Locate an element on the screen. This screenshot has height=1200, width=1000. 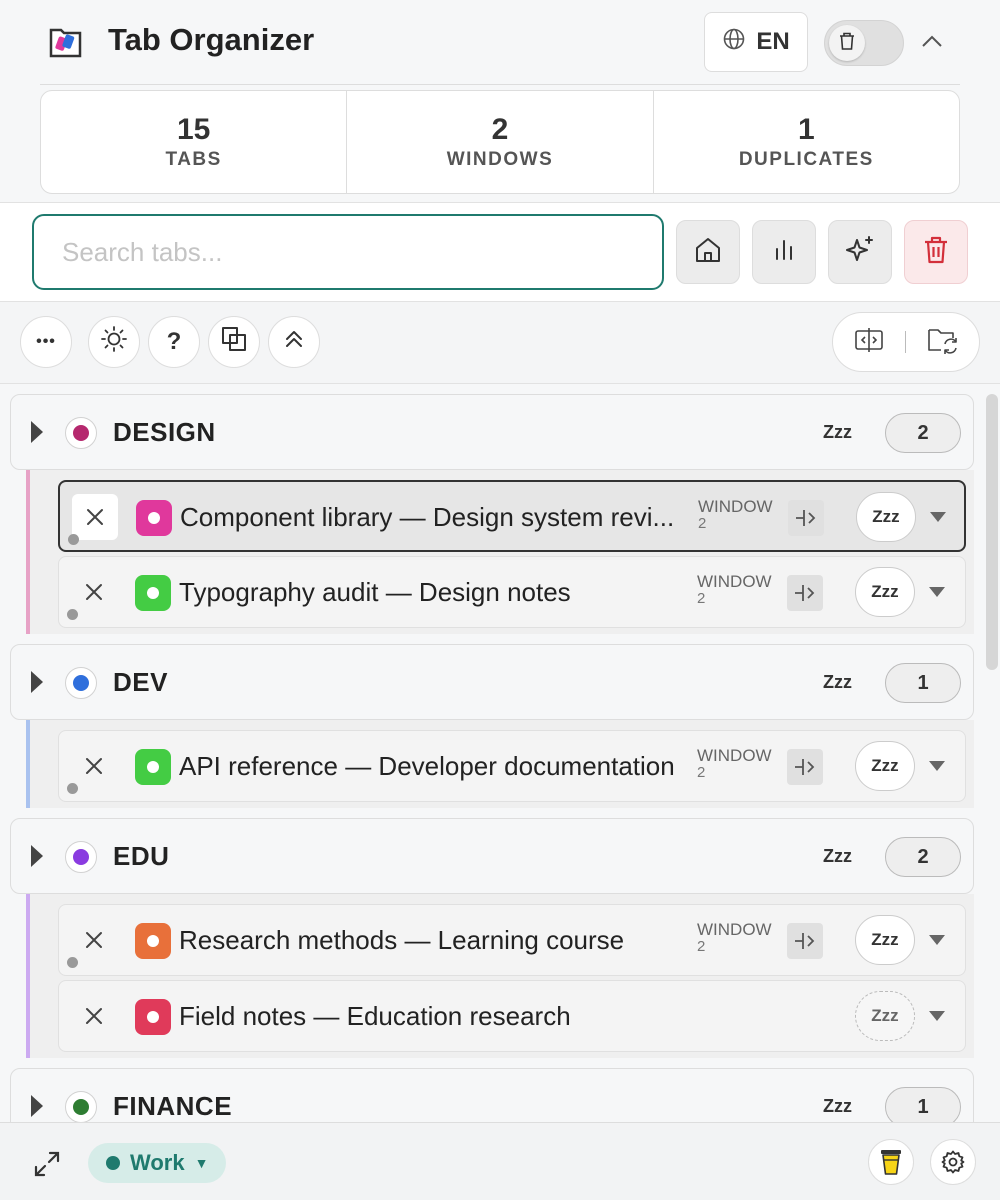
collapse-header-button is located at coordinates (932, 43).